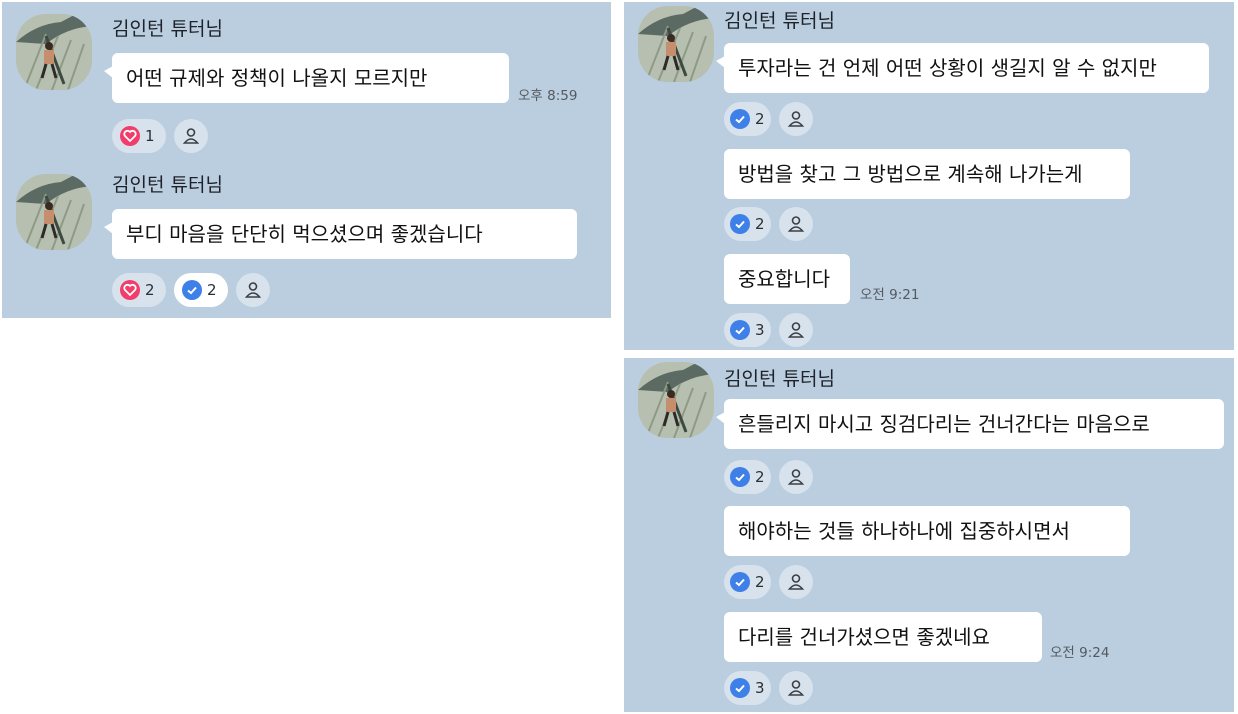 This screenshot has height=714, width=1238. Describe the element at coordinates (947, 68) in the screenshot. I see `message-text: 투자라는 건 언제 어떤 상황이 생길지 알 수 없지만` at that location.